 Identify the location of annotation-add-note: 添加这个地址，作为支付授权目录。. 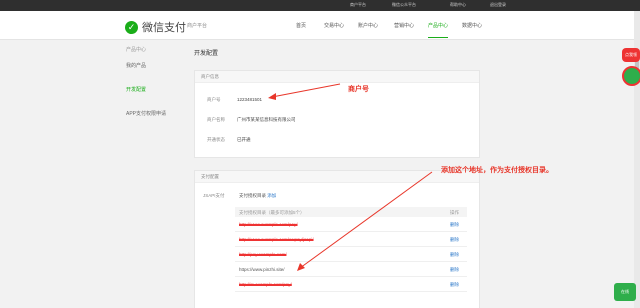
(497, 170).